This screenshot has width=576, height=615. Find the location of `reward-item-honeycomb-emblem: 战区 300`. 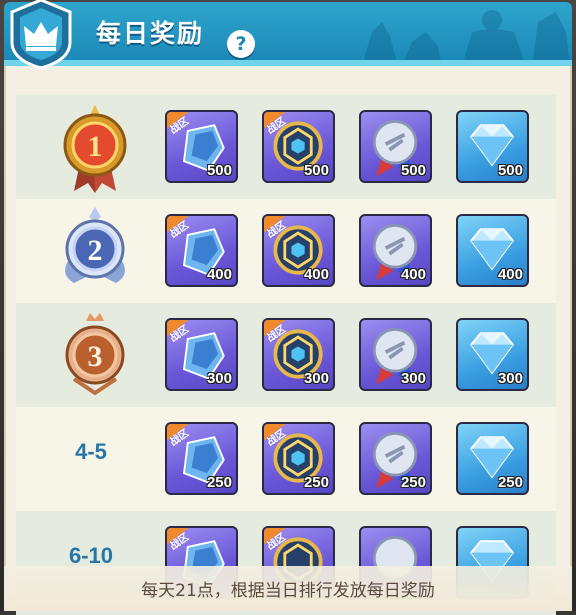

reward-item-honeycomb-emblem: 战区 300 is located at coordinates (298, 354).